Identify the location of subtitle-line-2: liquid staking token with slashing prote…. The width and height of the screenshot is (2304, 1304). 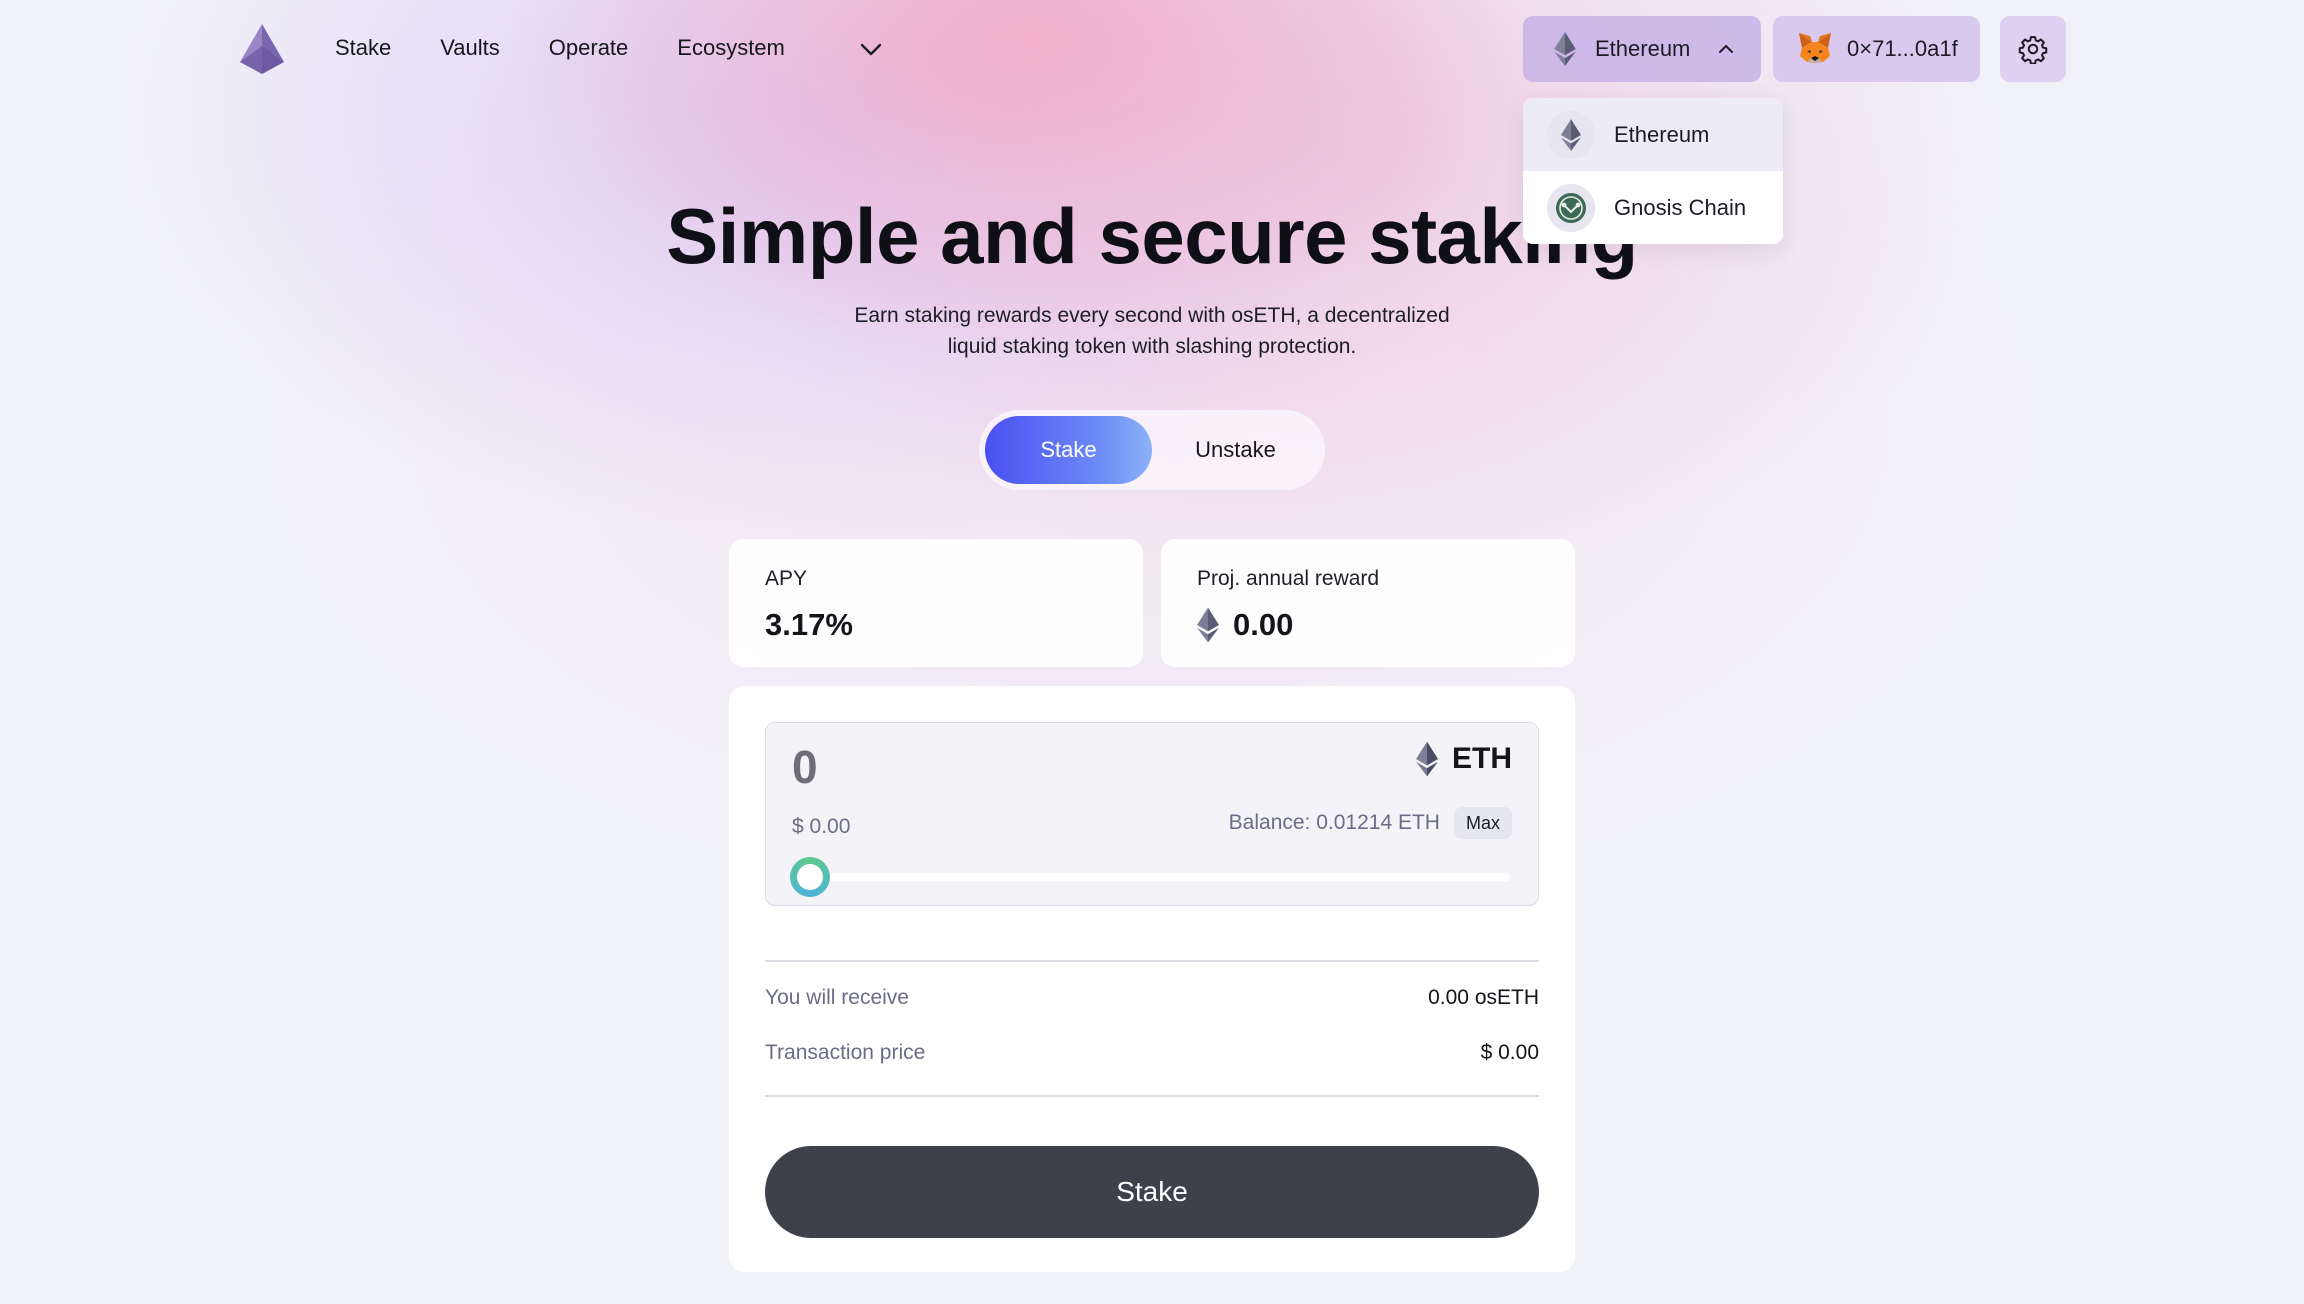
(1152, 346).